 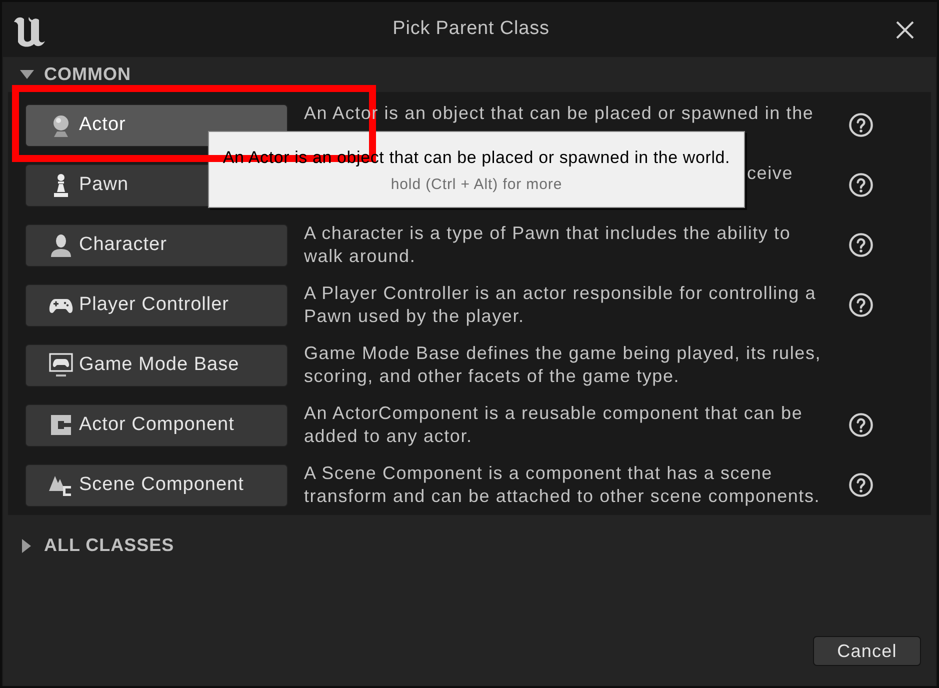 What do you see at coordinates (67, 74) in the screenshot?
I see `section-header: COMMON` at bounding box center [67, 74].